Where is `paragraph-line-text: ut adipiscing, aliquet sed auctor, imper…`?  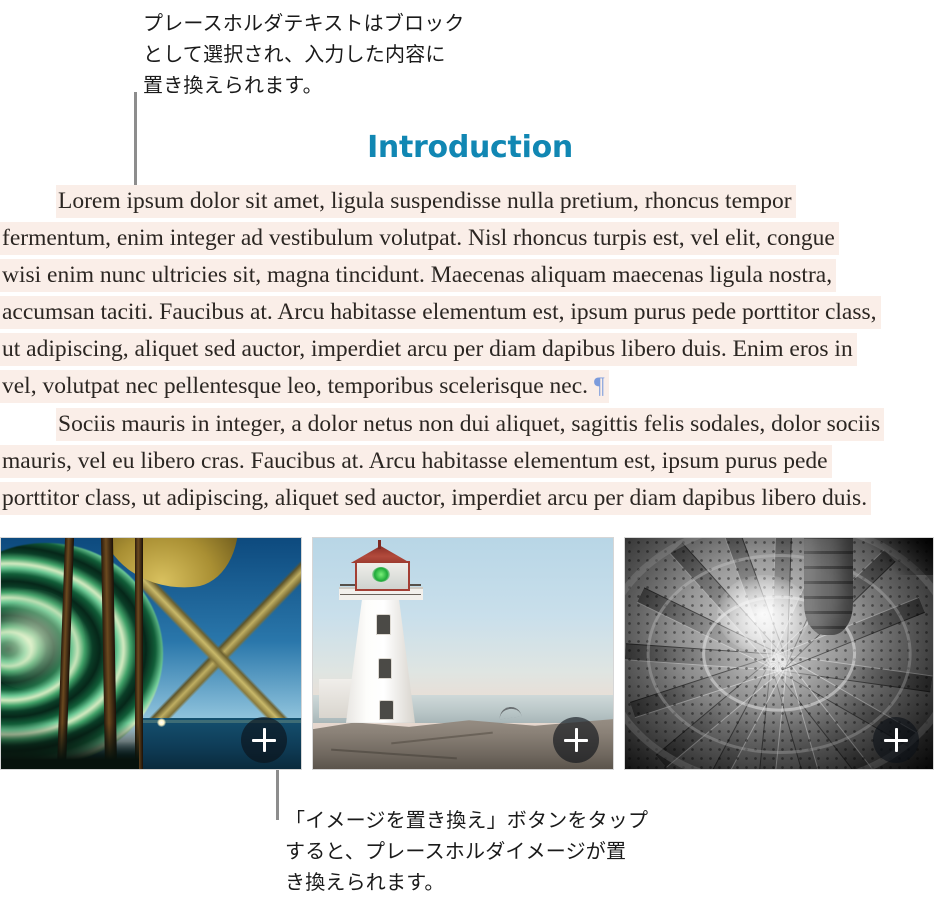
paragraph-line-text: ut adipiscing, aliquet sed auctor, imper… is located at coordinates (428, 349).